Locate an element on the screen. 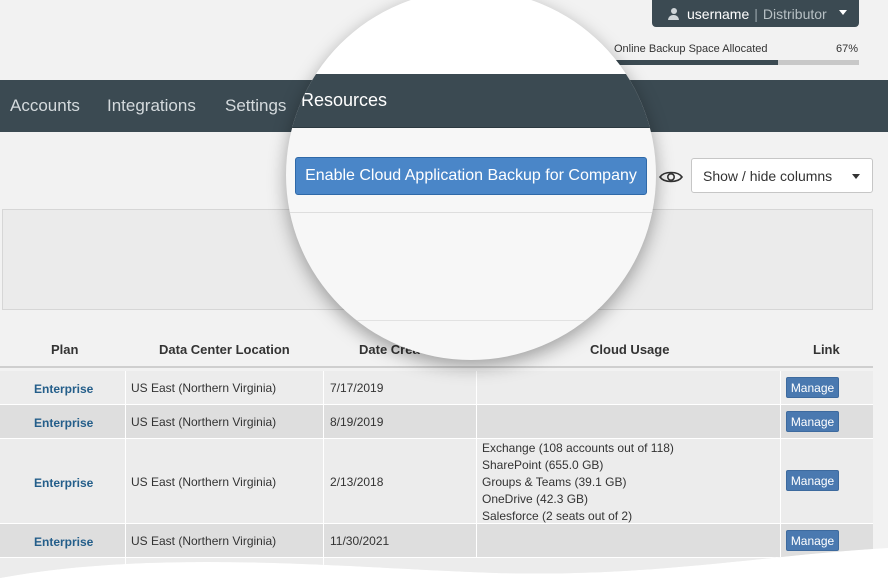  user-role: Distributor is located at coordinates (794, 13).